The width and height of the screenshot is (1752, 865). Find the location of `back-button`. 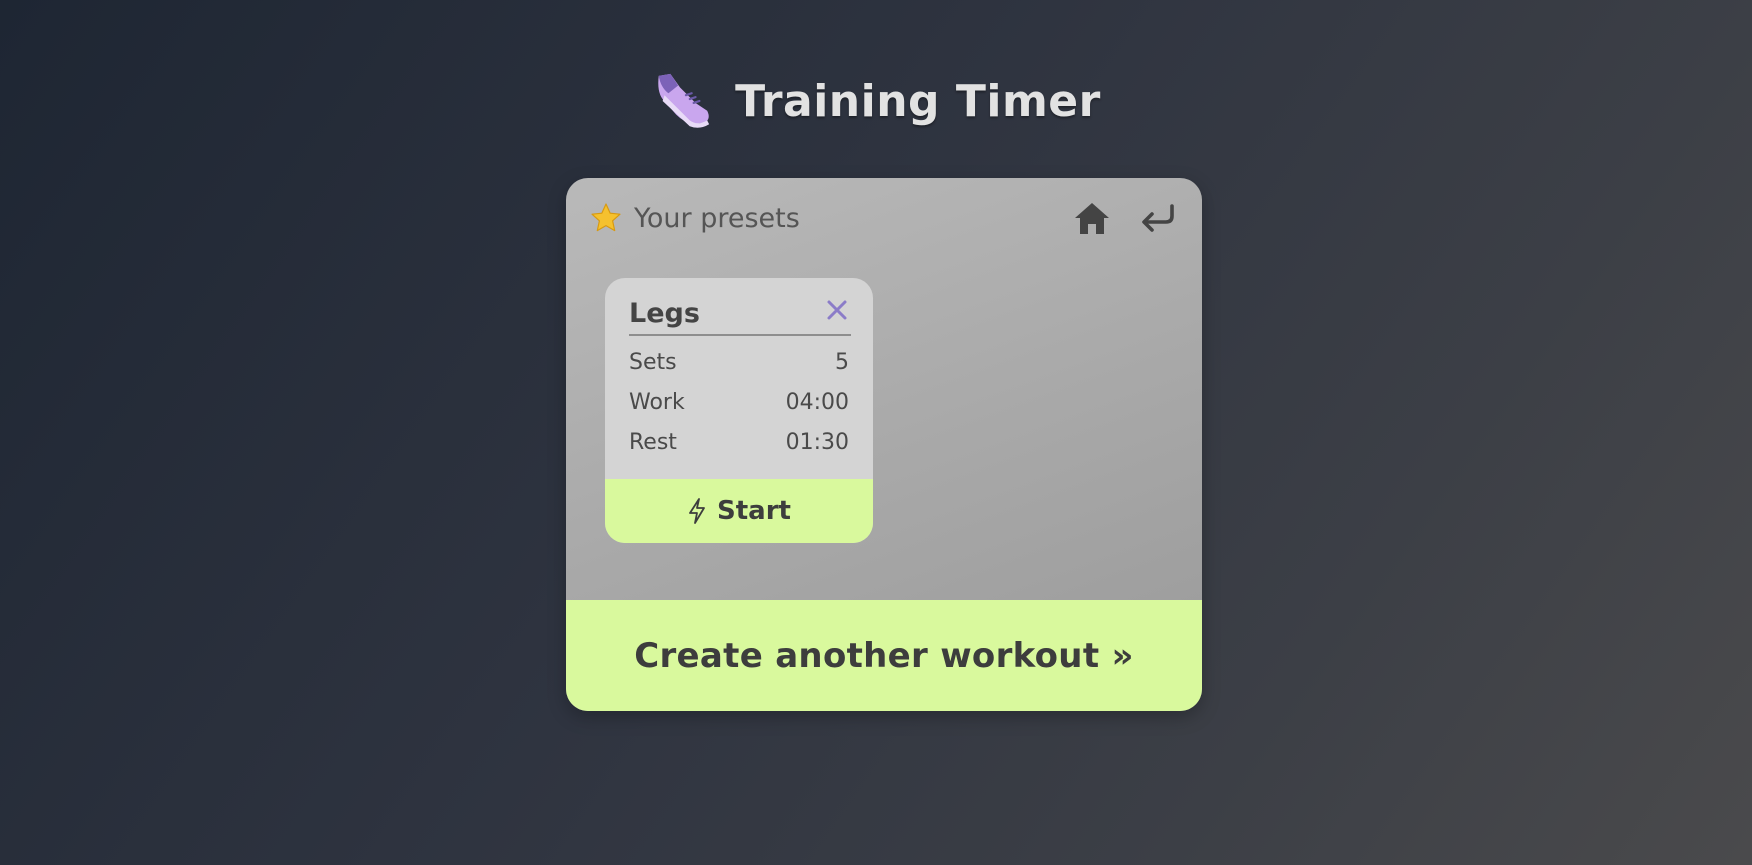

back-button is located at coordinates (1158, 218).